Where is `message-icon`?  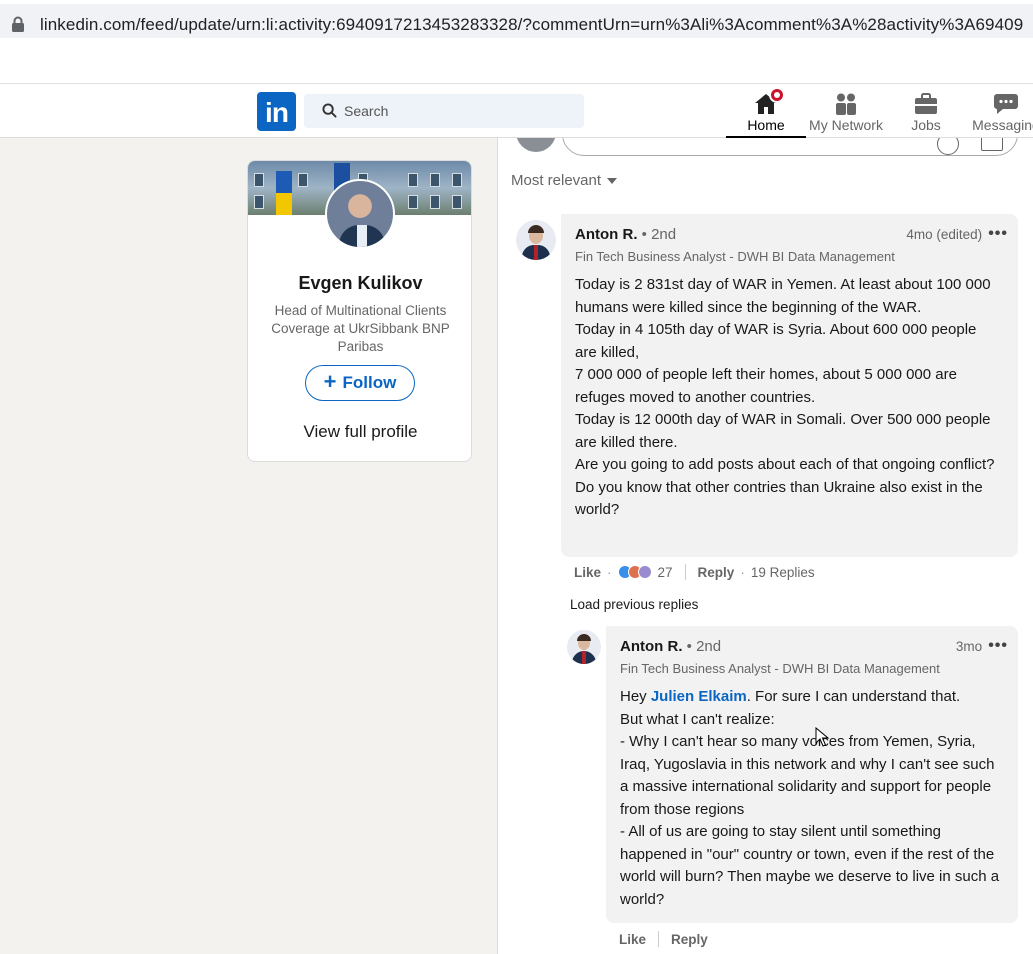 message-icon is located at coordinates (1006, 104).